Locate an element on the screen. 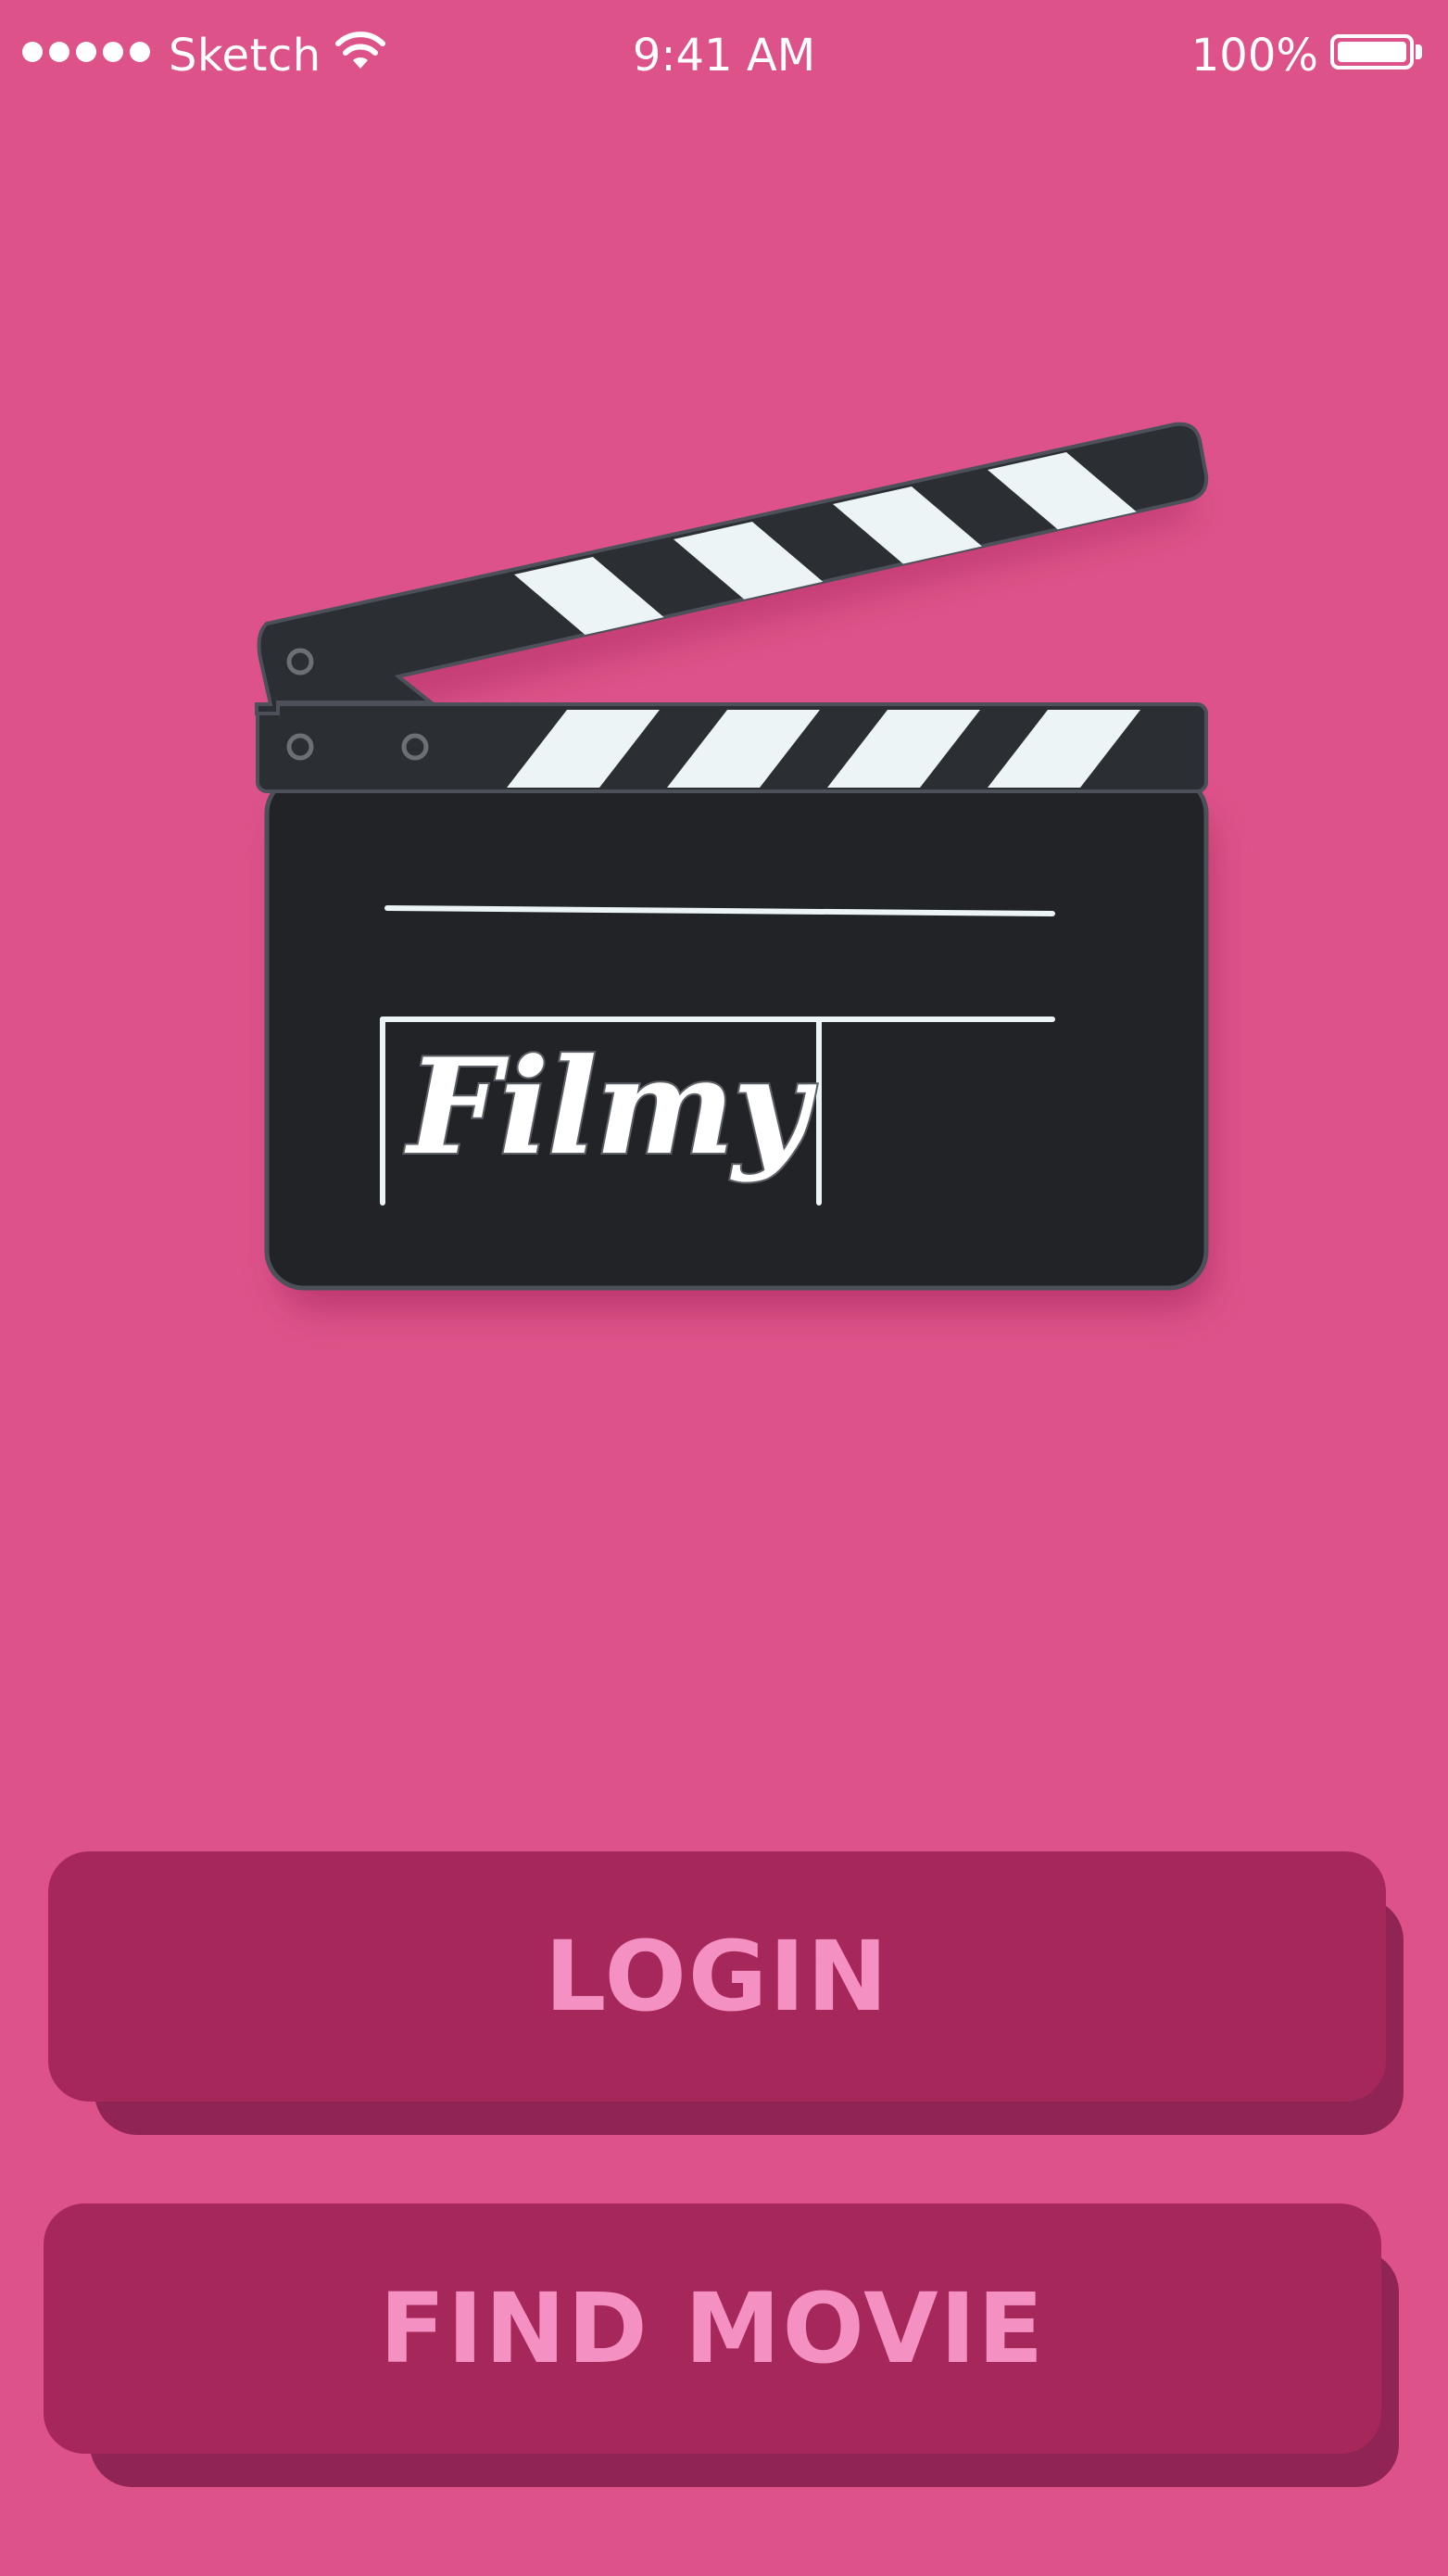 This screenshot has height=2576, width=1448. login-button: LOGIN is located at coordinates (717, 1976).